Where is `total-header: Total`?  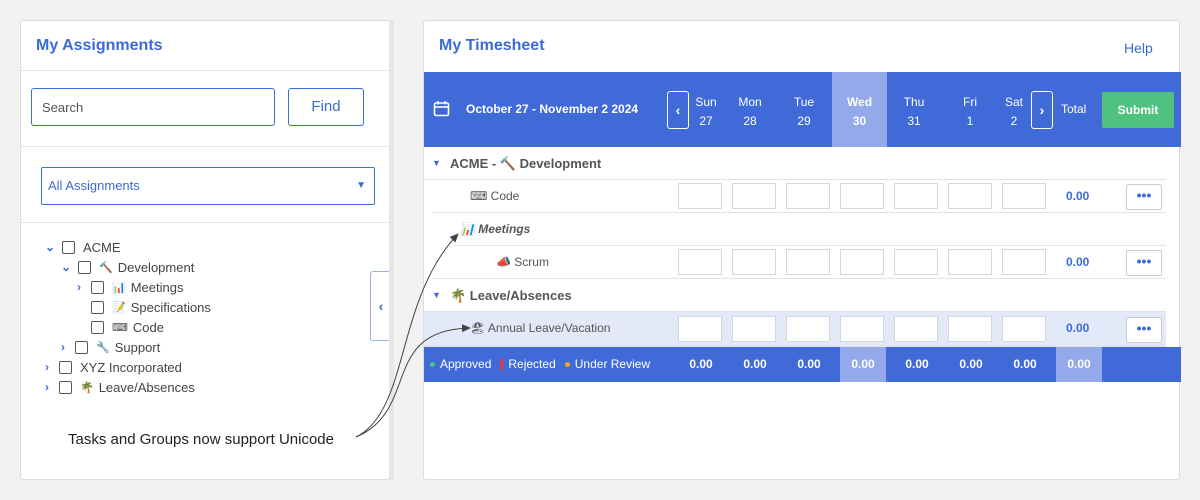
total-header: Total is located at coordinates (1074, 109).